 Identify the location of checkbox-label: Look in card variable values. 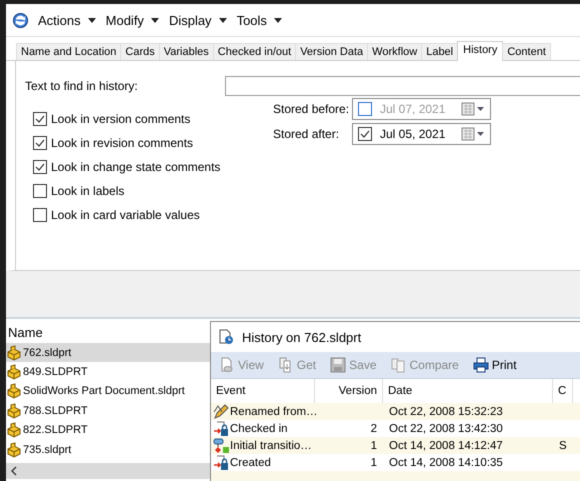
(125, 215).